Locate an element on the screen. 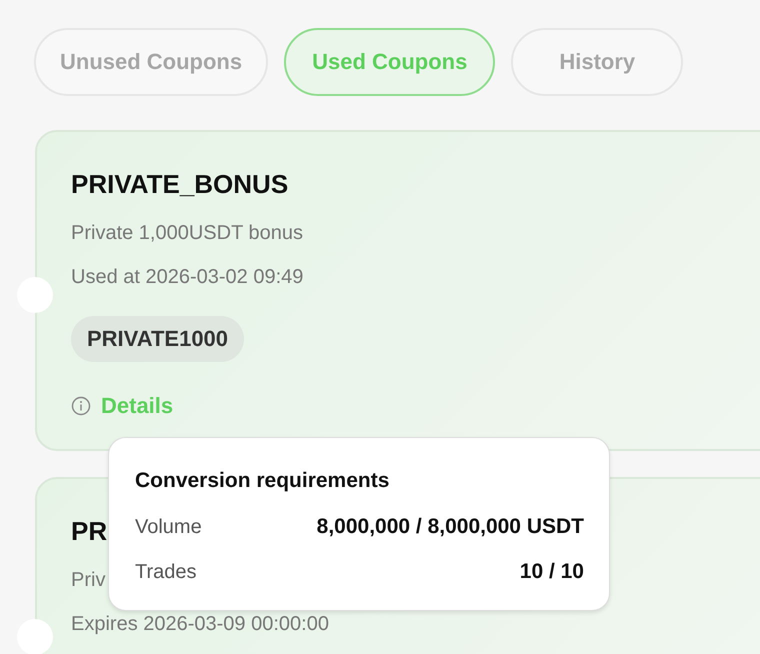  coupon-description: Priv is located at coordinates (88, 580).